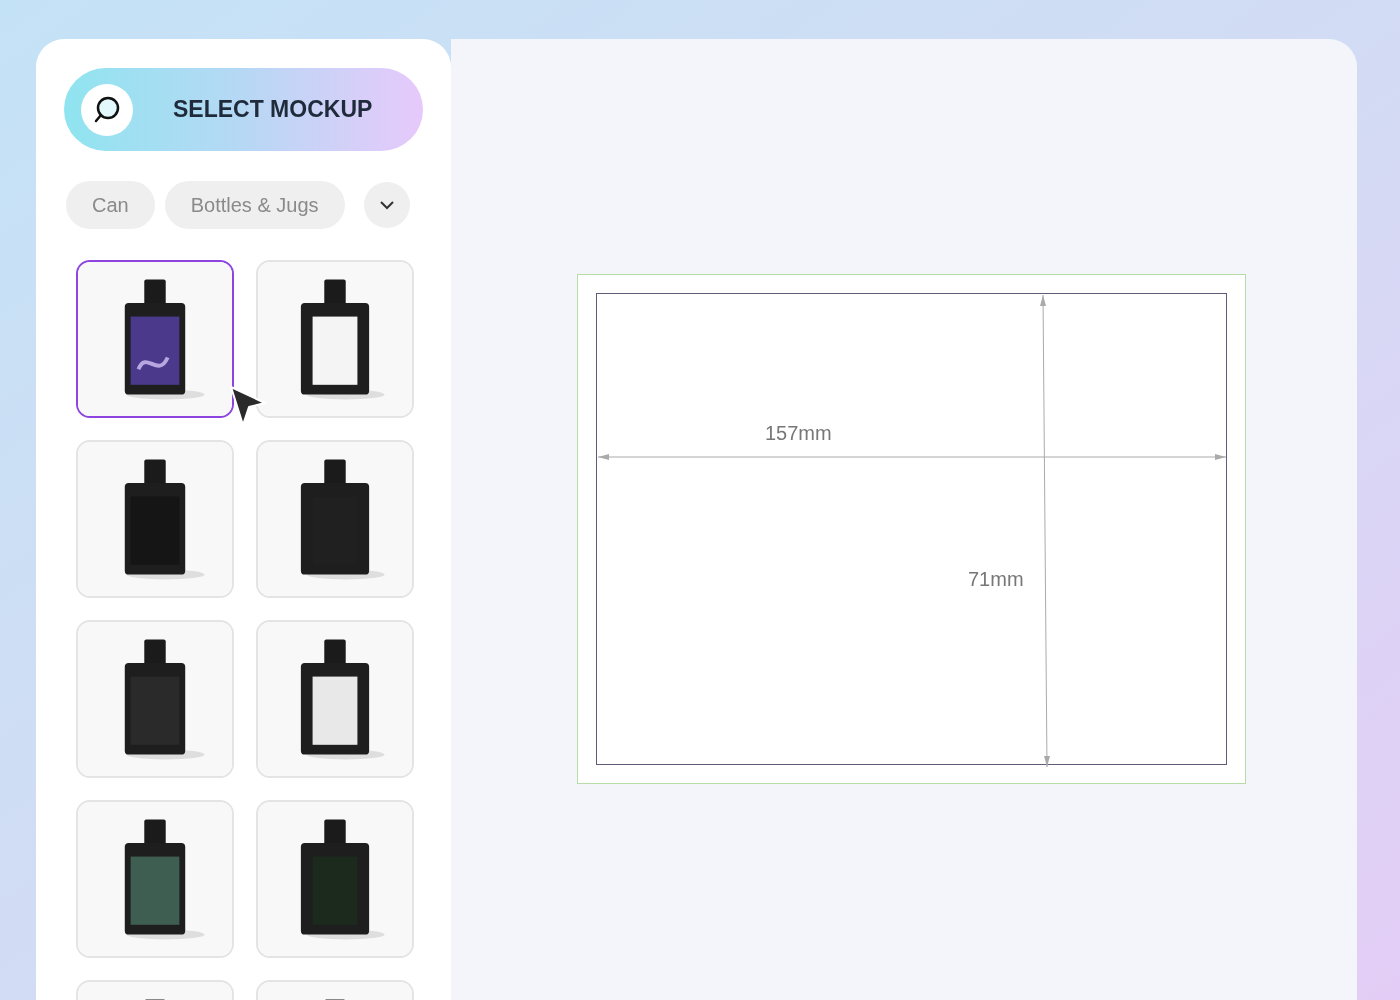  What do you see at coordinates (254, 205) in the screenshot?
I see `category-chip: Bottles & Jugs` at bounding box center [254, 205].